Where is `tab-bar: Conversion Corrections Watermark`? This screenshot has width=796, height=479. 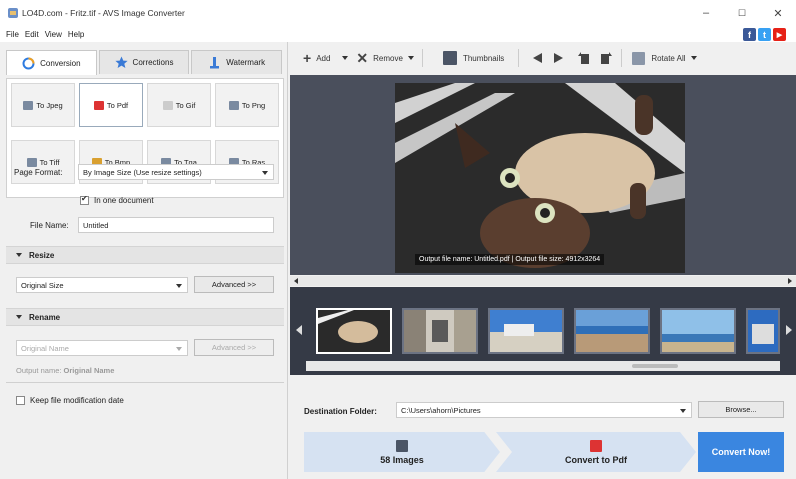
tab-bar: Conversion Corrections Watermark is located at coordinates (145, 62).